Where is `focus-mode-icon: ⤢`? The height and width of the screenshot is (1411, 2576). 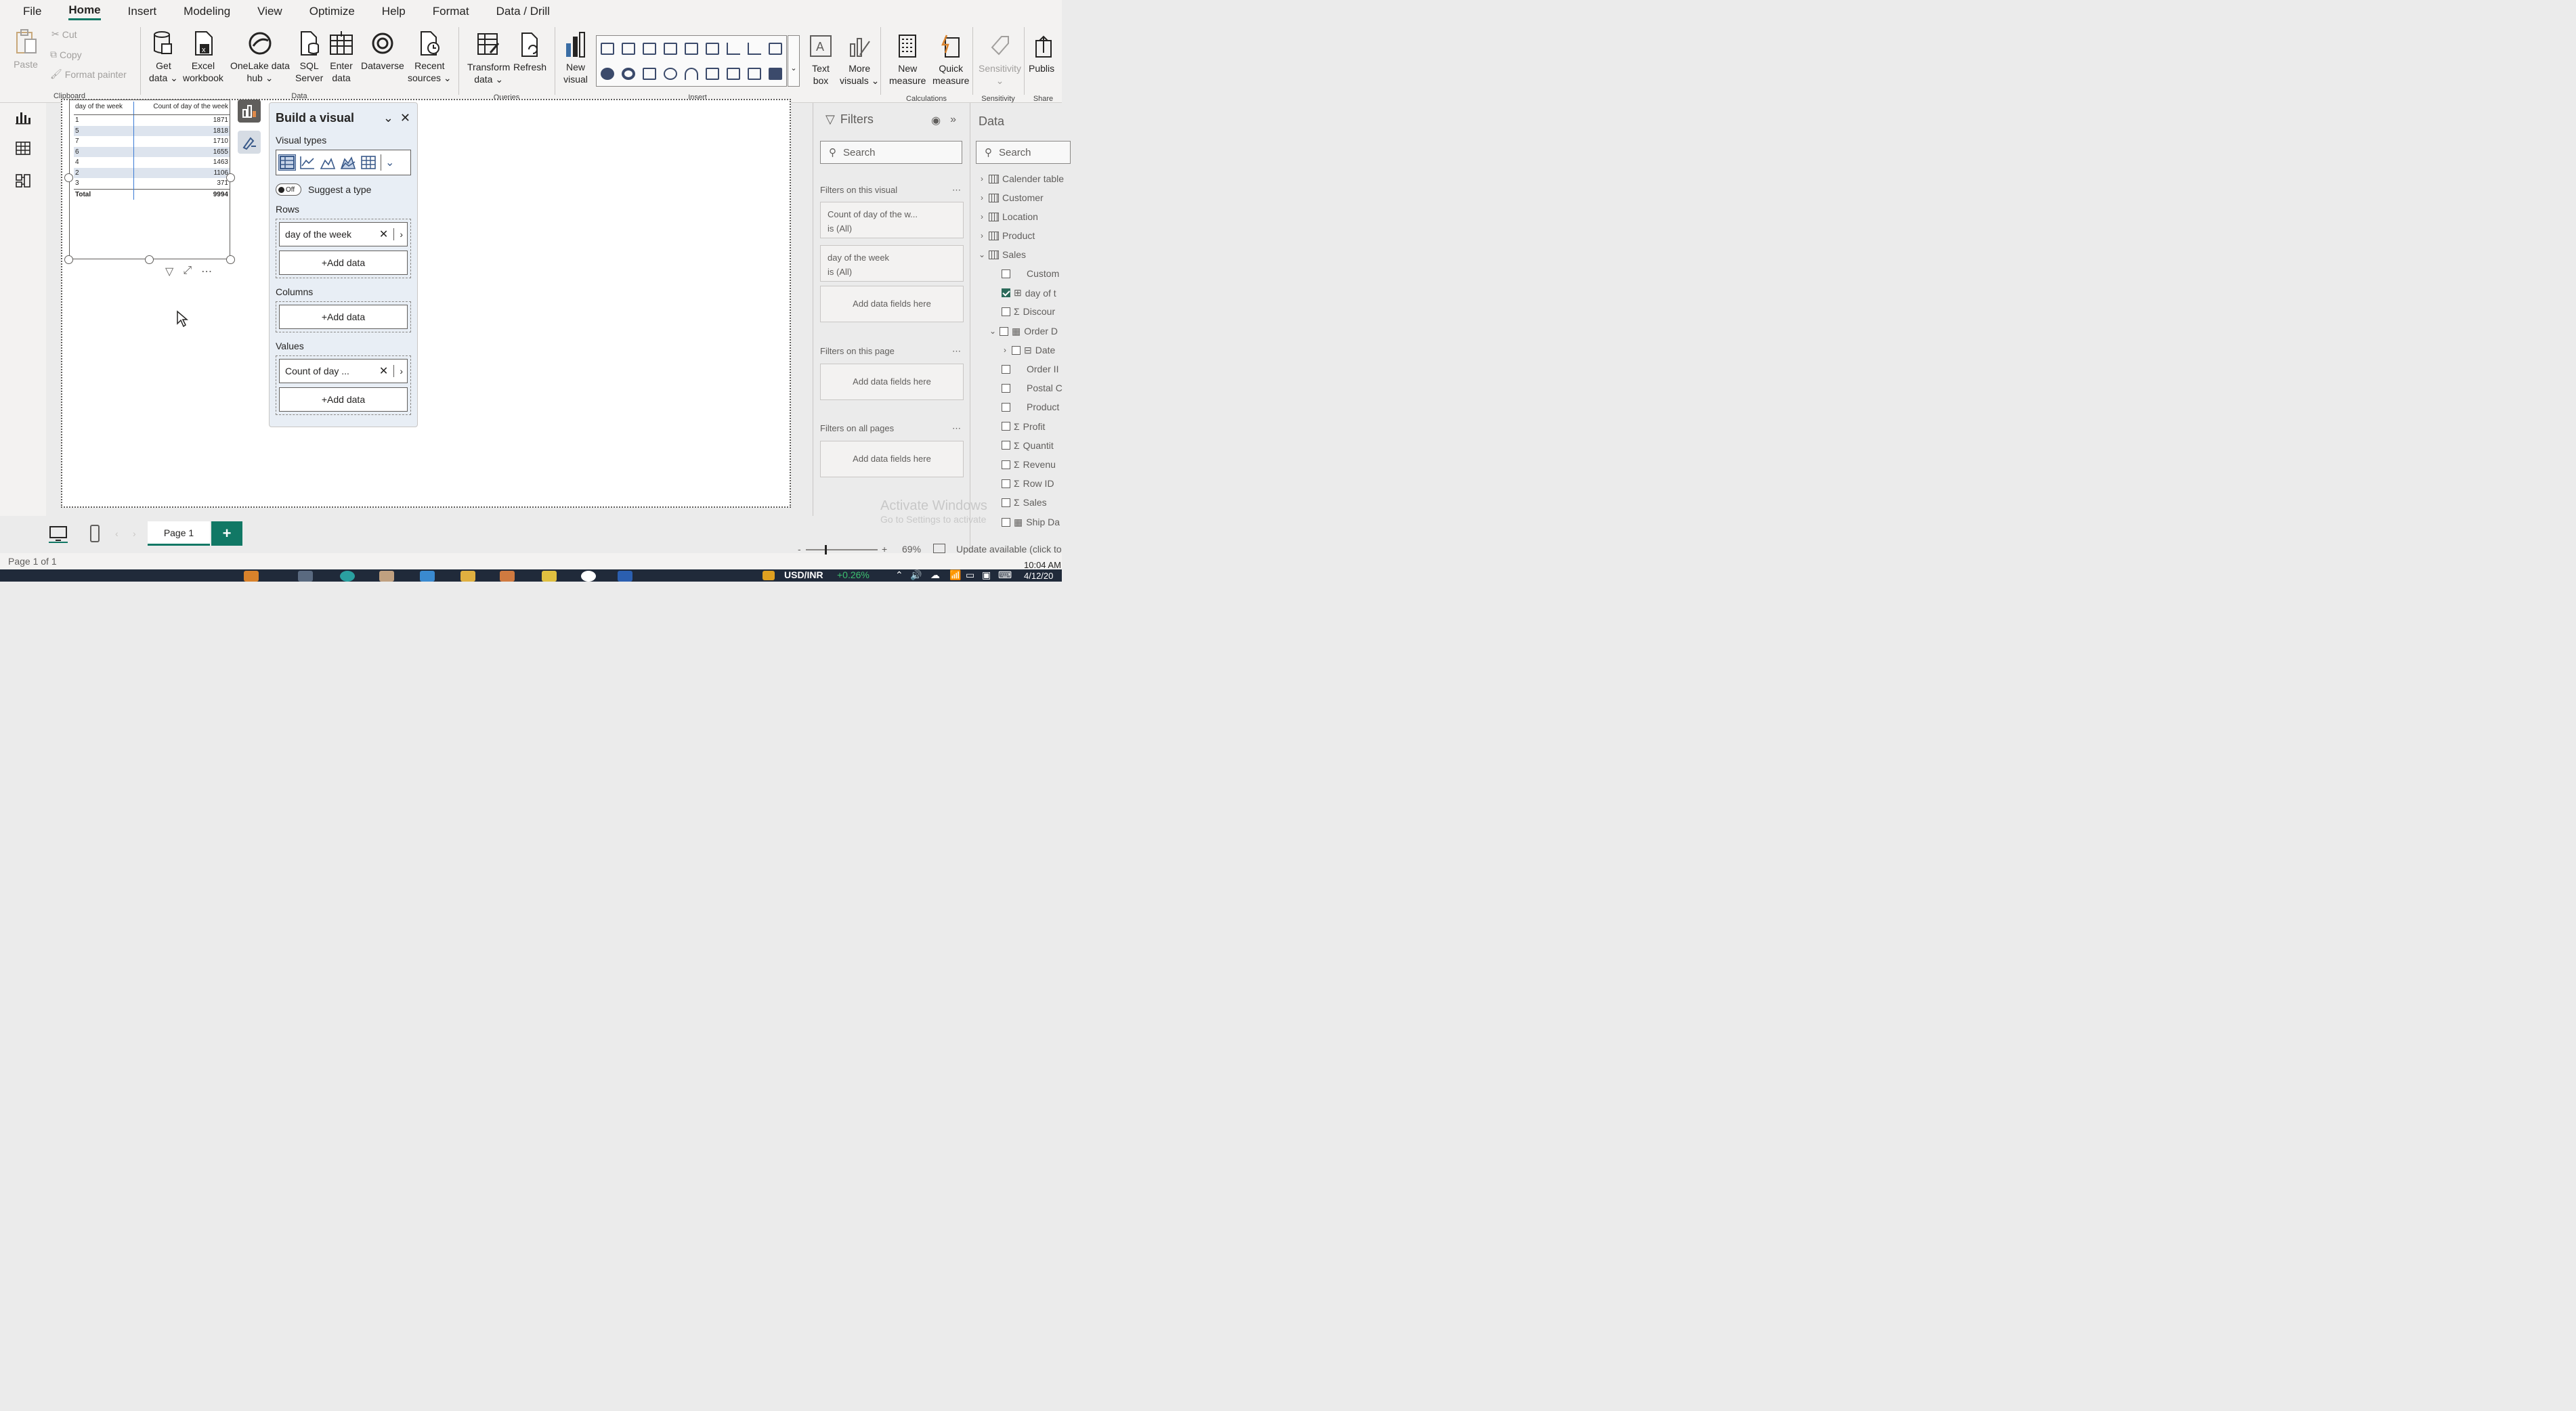 focus-mode-icon: ⤢ is located at coordinates (187, 271).